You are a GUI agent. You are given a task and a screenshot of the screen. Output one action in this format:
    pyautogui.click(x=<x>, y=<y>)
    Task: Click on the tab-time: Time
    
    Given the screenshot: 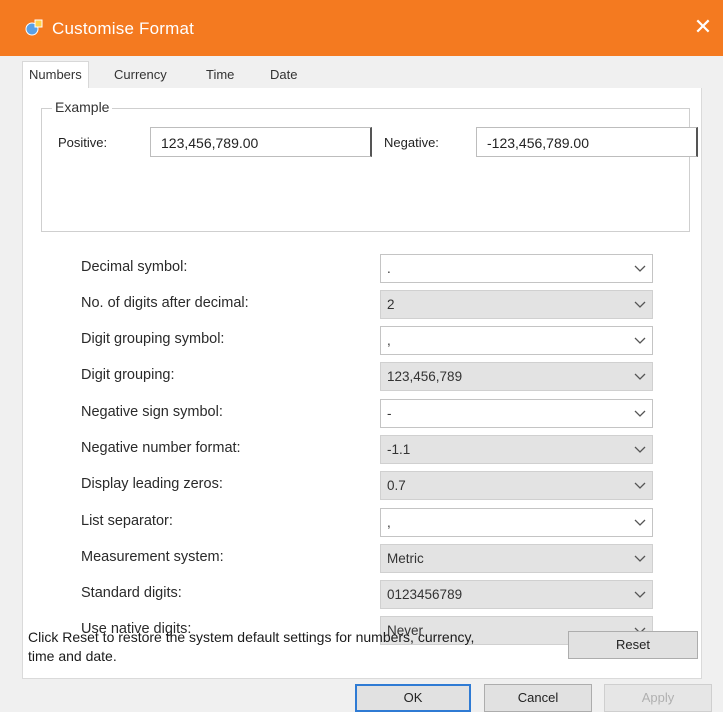 What is the action you would take?
    pyautogui.click(x=220, y=75)
    